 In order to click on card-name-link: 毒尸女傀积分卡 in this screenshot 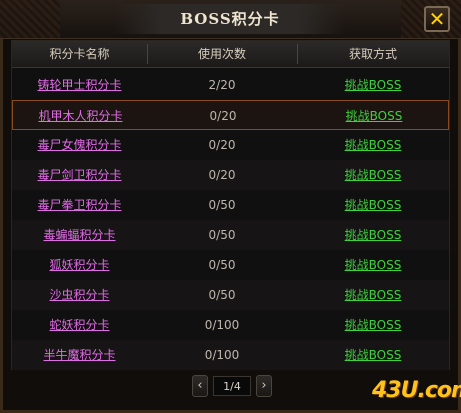, I will do `click(79, 145)`.